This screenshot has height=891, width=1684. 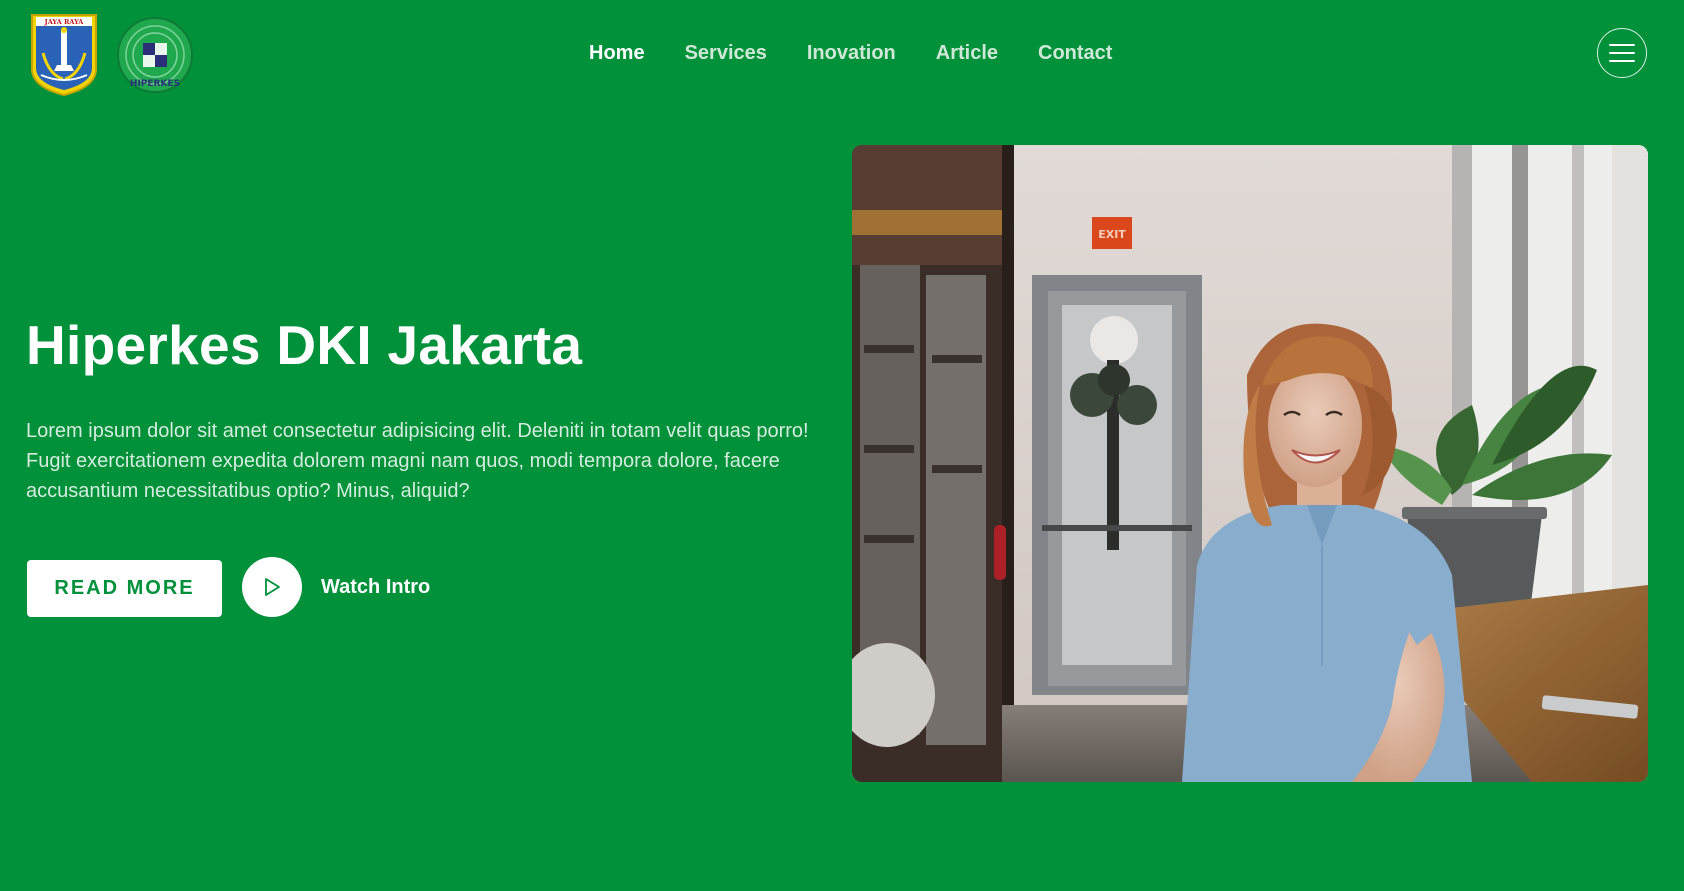 I want to click on hamburger-menu-button, so click(x=1622, y=53).